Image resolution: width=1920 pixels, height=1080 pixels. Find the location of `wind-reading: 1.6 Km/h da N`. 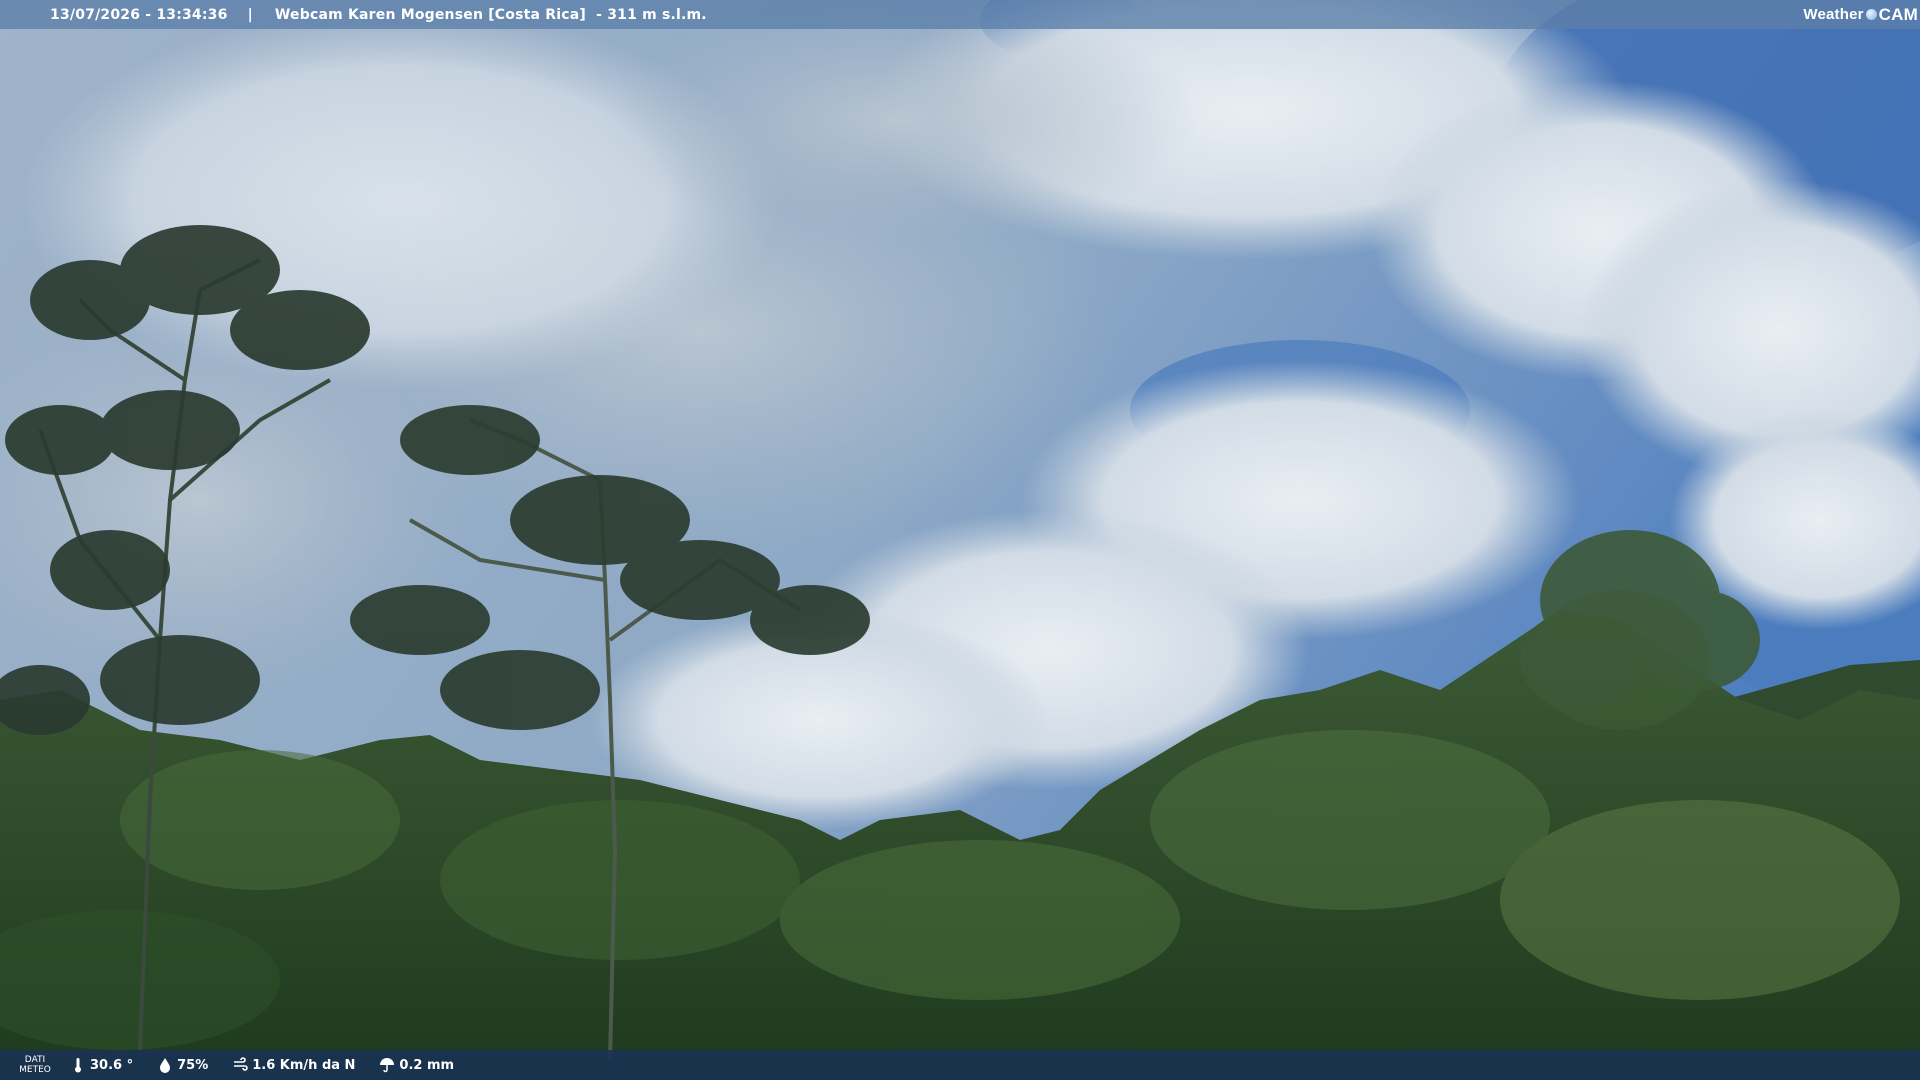

wind-reading: 1.6 Km/h da N is located at coordinates (293, 1065).